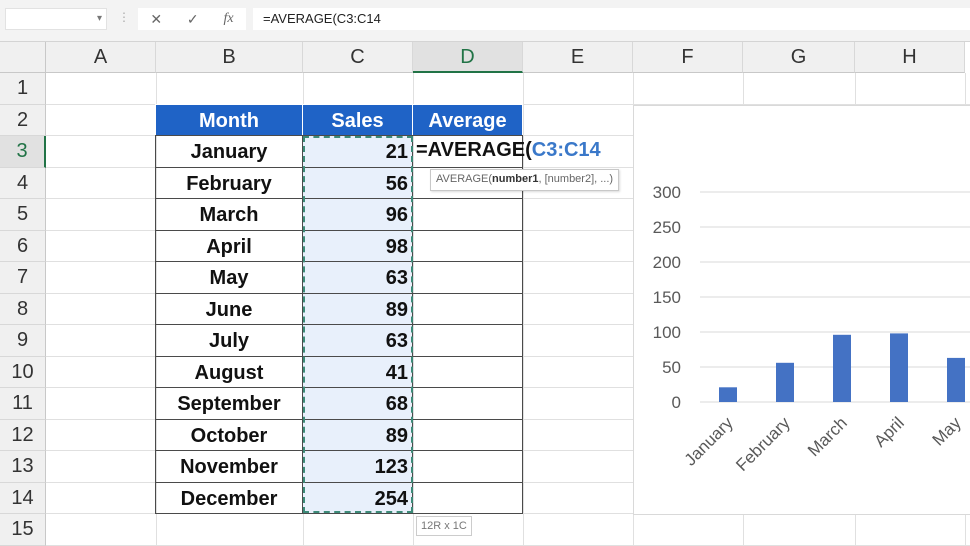 This screenshot has height=546, width=970. Describe the element at coordinates (671, 367) in the screenshot. I see `y-tick-label: 50` at that location.